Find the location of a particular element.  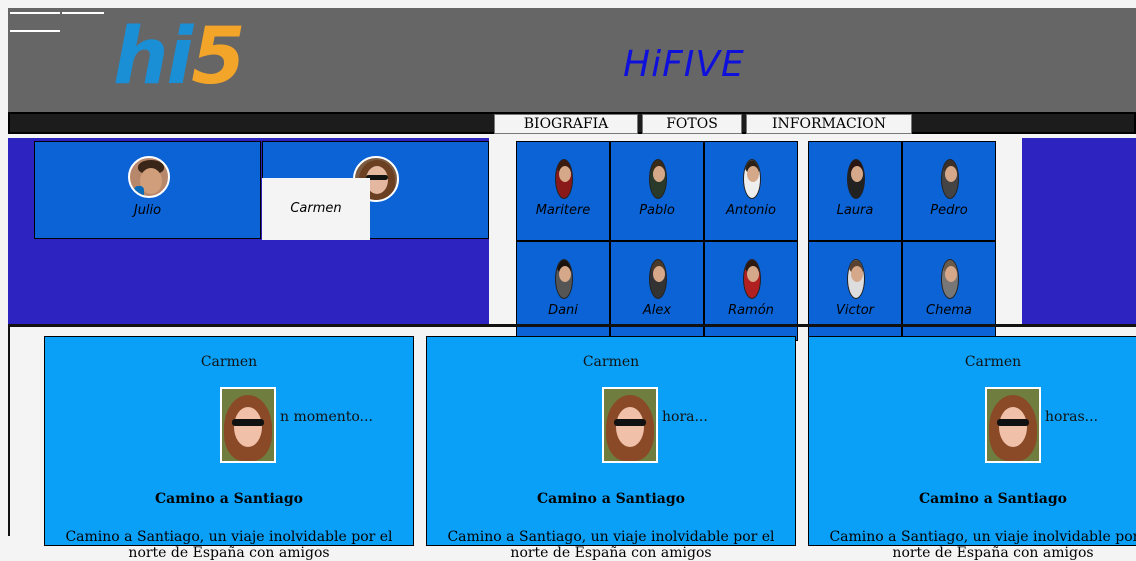

tab-informacion: INFORMACION is located at coordinates (829, 124).